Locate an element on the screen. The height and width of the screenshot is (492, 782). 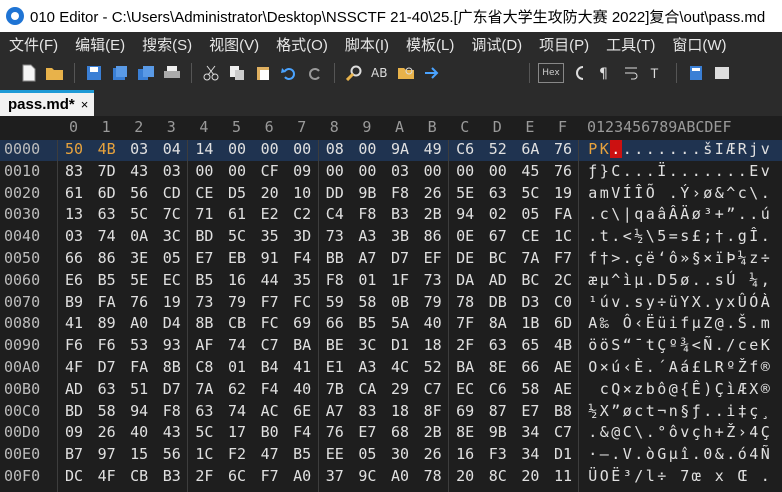
hex-byte: 47 is located at coordinates (270, 454).